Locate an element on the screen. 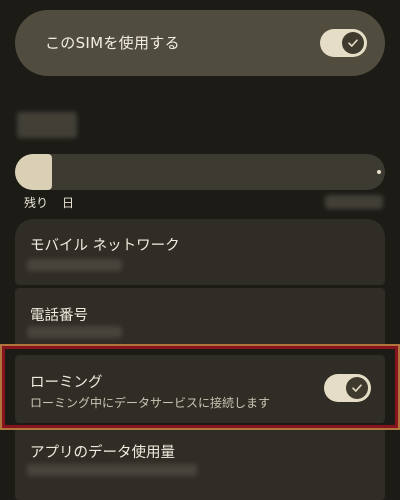  remaining-prefix: 残り is located at coordinates (36, 203).